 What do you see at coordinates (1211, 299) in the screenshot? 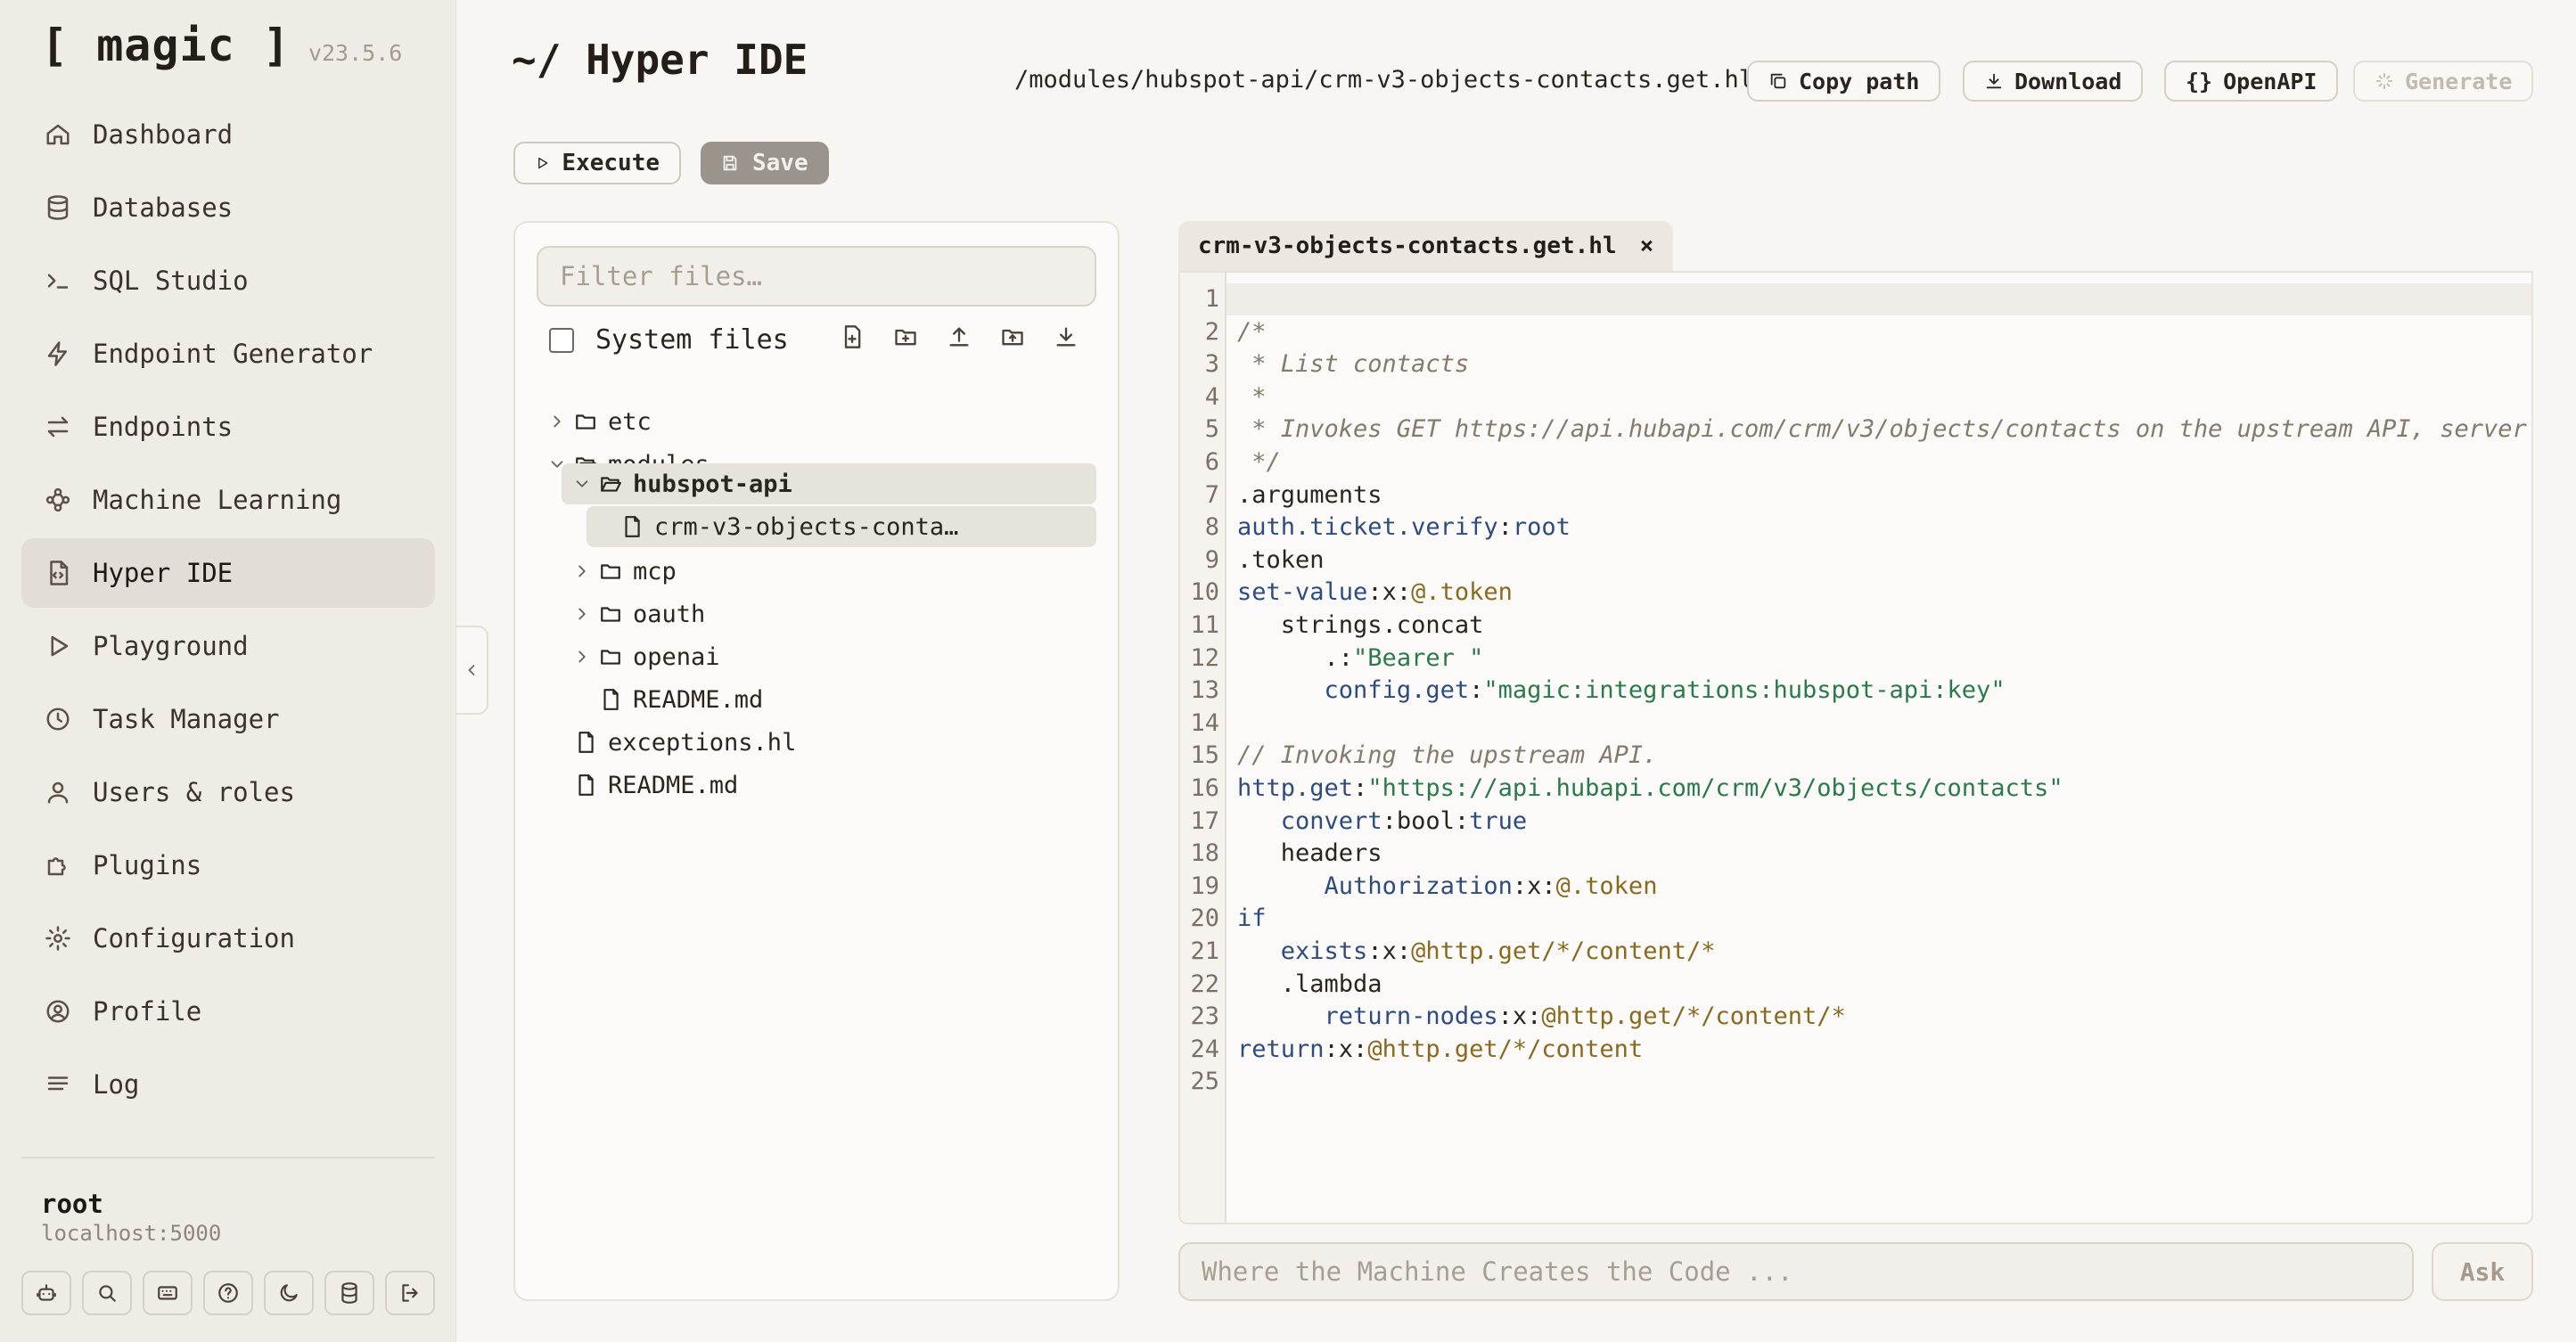
I see `line-number: 1` at bounding box center [1211, 299].